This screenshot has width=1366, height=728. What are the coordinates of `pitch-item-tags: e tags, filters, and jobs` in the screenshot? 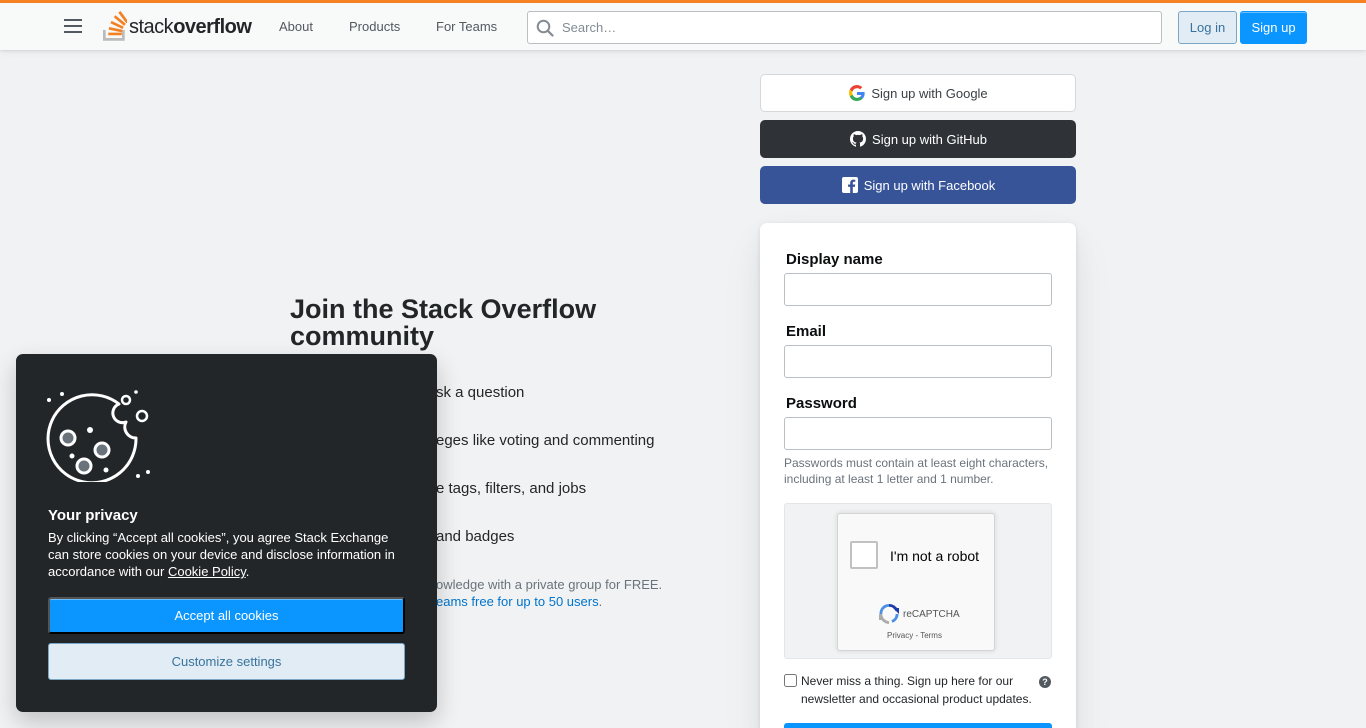 It's located at (511, 488).